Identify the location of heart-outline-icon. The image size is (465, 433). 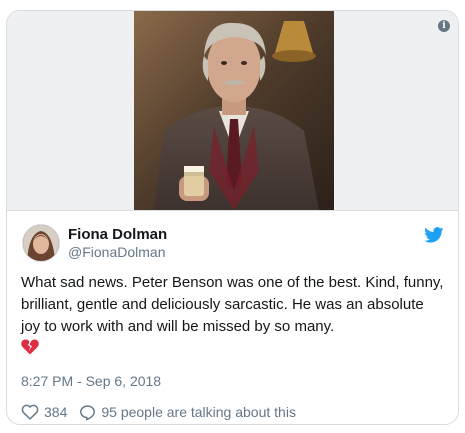
(30, 412).